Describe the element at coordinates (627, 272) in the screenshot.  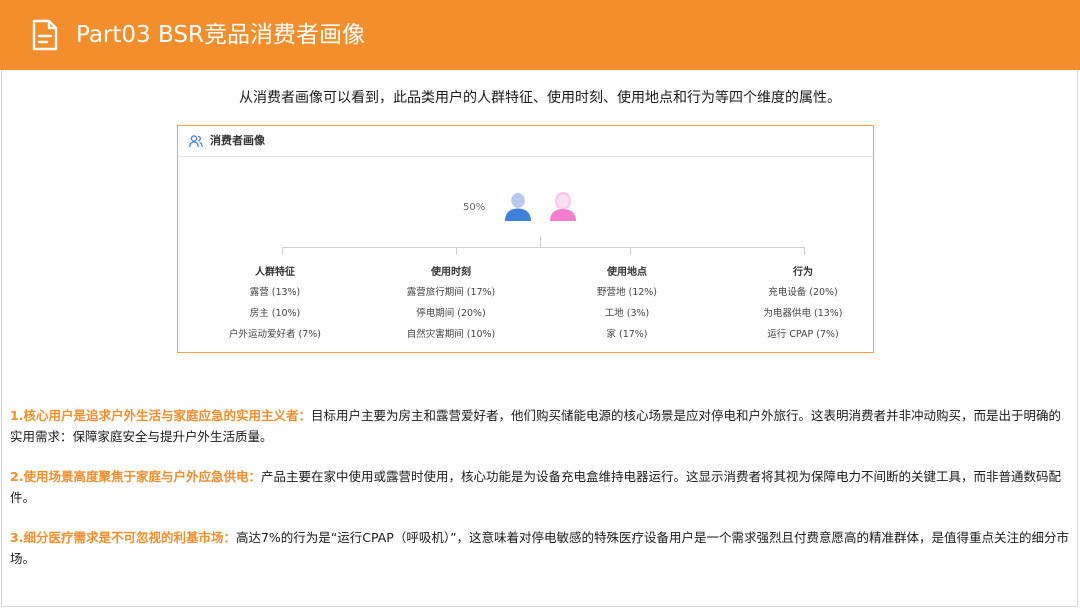
I see `column-heading: 使用地点` at that location.